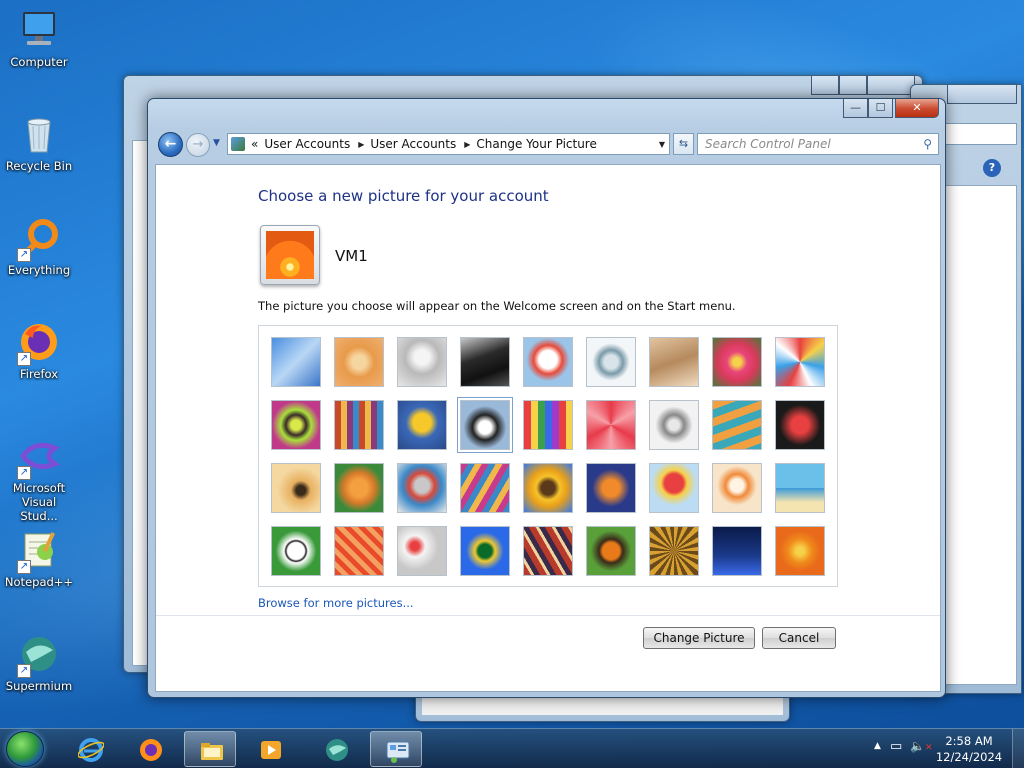 The width and height of the screenshot is (1024, 768). Describe the element at coordinates (39, 350) in the screenshot. I see `desktop-icon-firefox: ↗ Firefox` at that location.